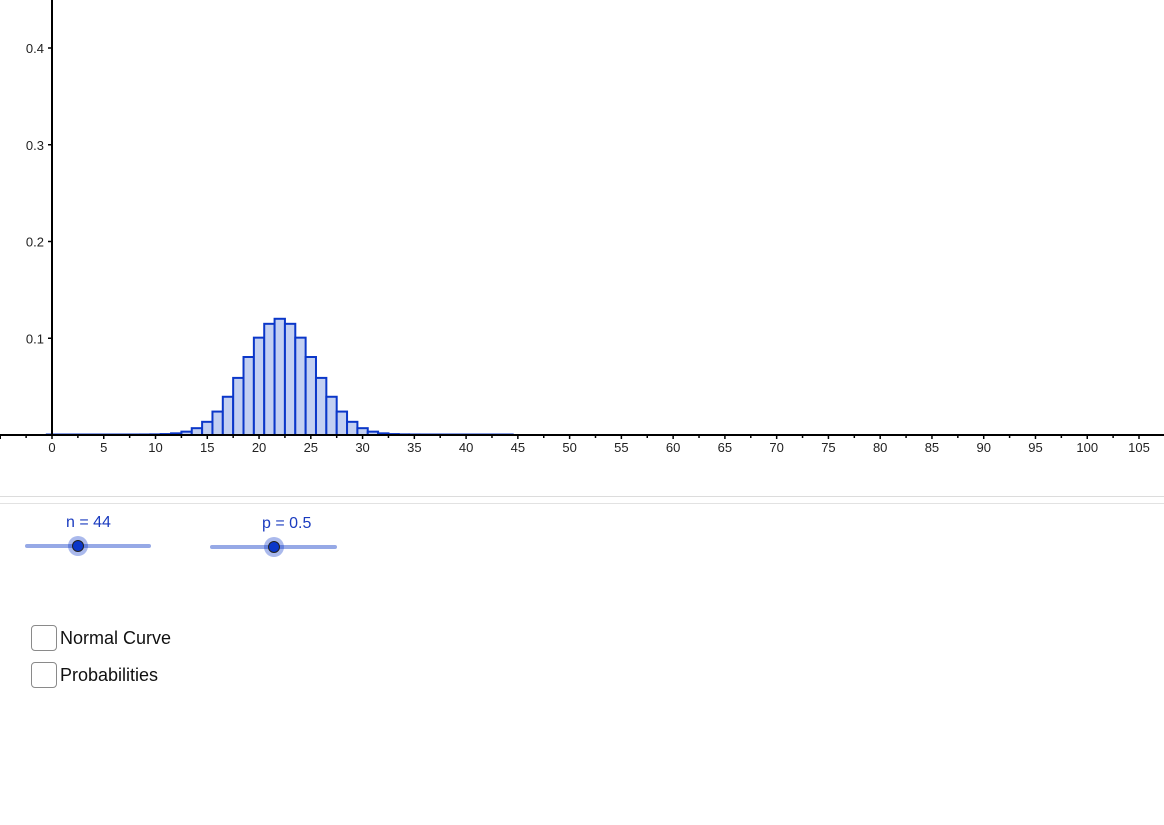 The width and height of the screenshot is (1164, 825). What do you see at coordinates (35, 338) in the screenshot?
I see `y-tick-label: 0.1` at bounding box center [35, 338].